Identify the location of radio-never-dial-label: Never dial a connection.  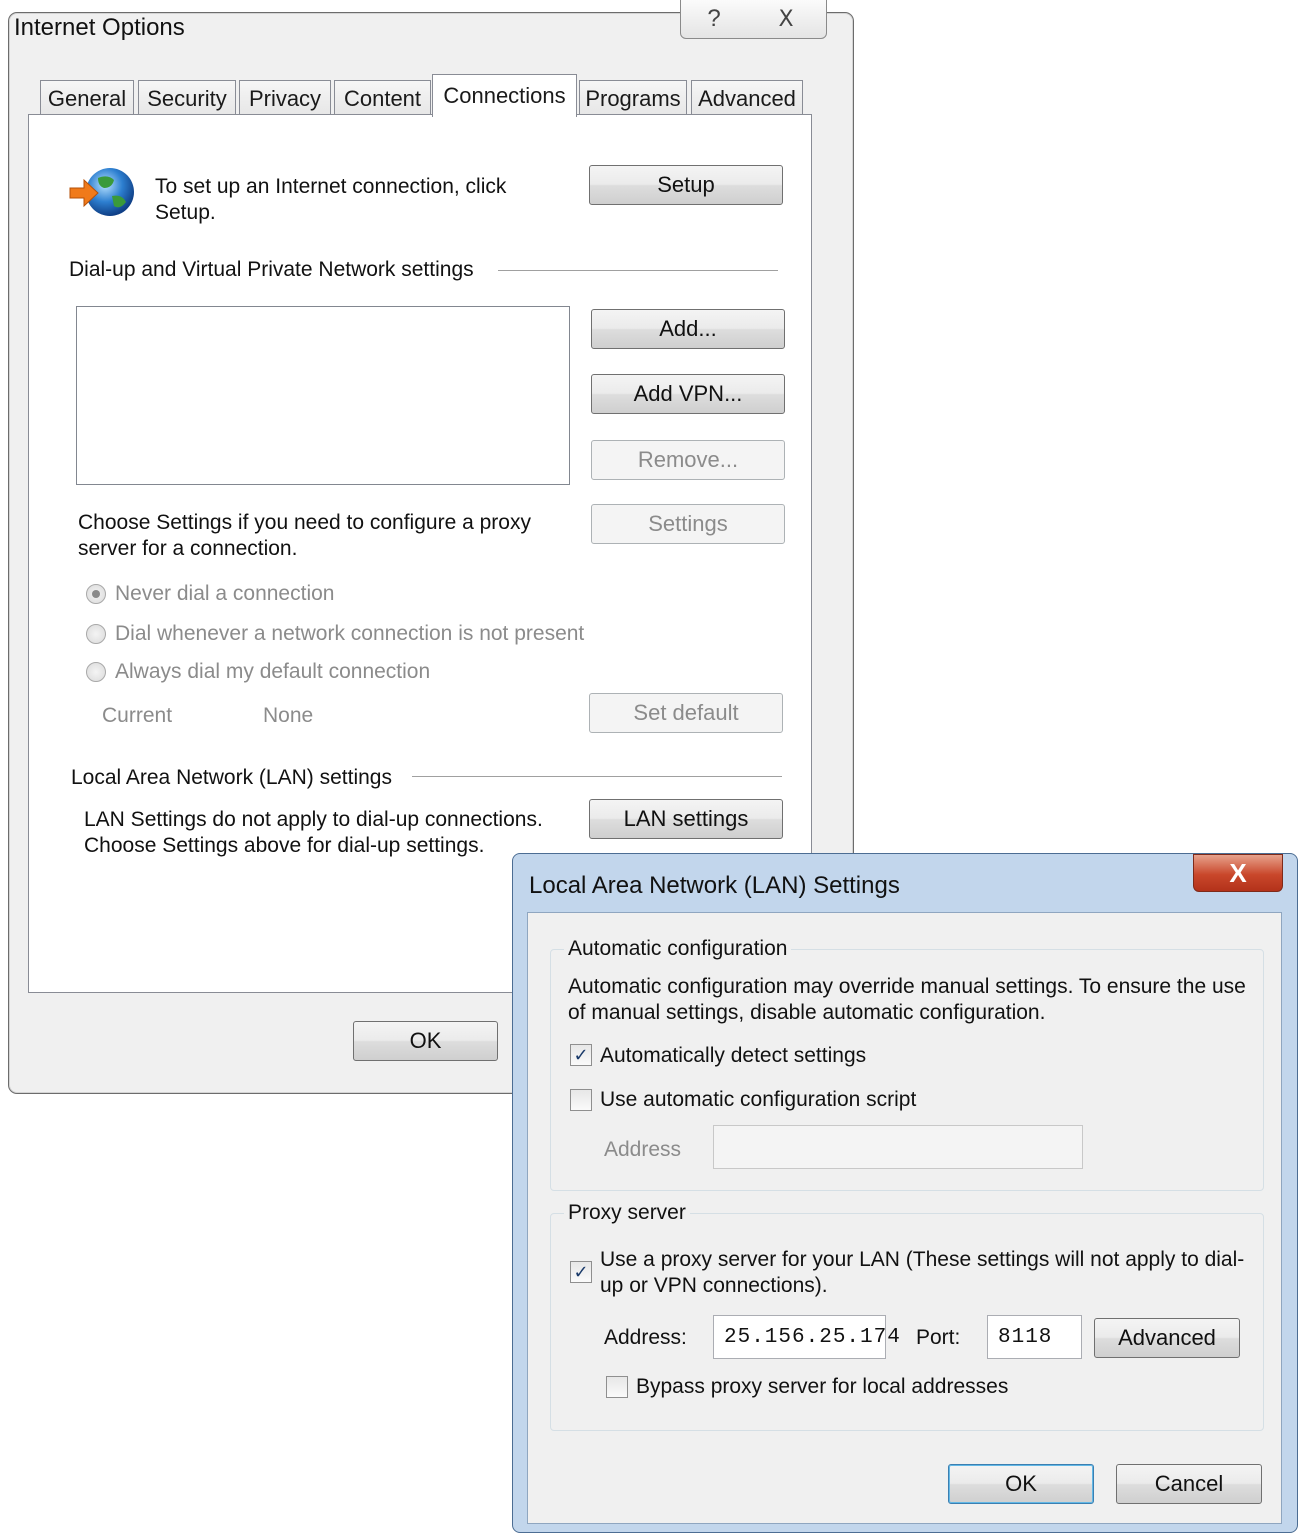
(225, 593).